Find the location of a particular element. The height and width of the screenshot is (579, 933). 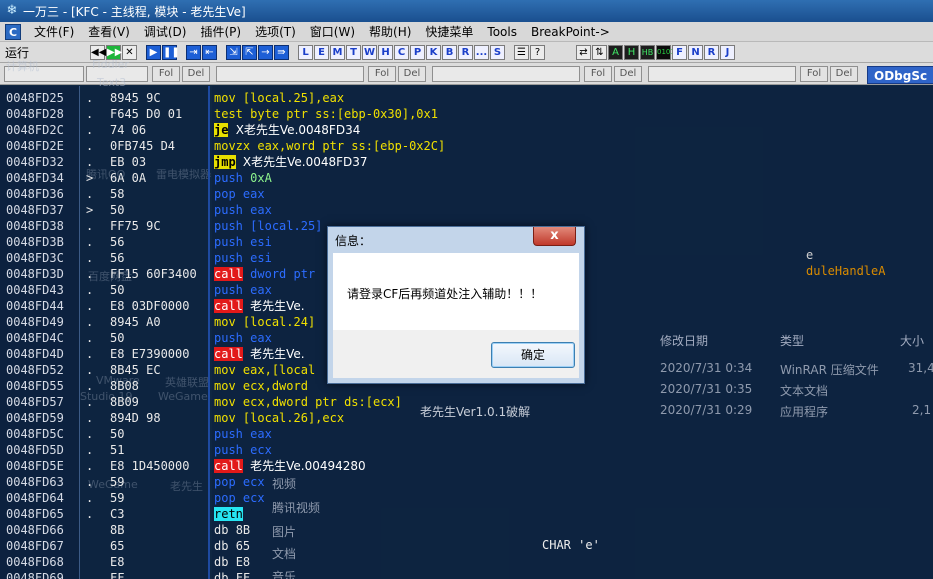

trace-over-button: ⇱ is located at coordinates (249, 52).